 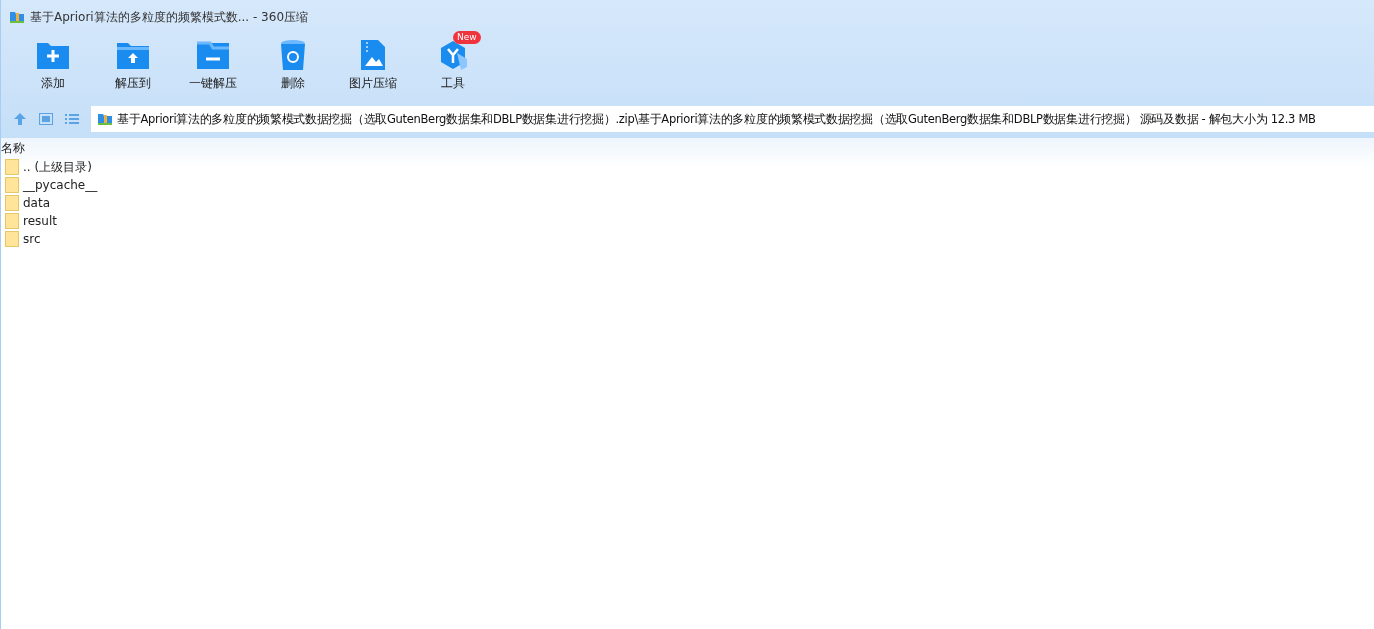 What do you see at coordinates (32, 239) in the screenshot?
I see `file-name: src` at bounding box center [32, 239].